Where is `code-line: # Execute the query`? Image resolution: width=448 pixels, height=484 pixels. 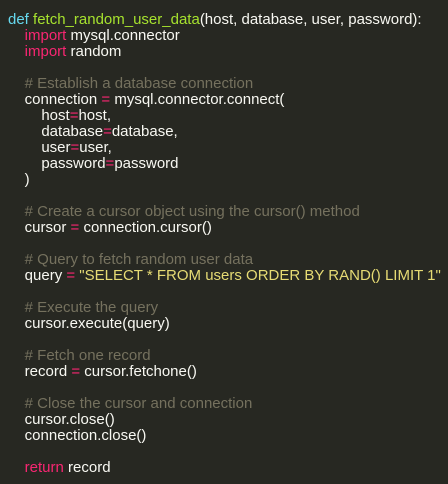 code-line: # Execute the query is located at coordinates (228, 308).